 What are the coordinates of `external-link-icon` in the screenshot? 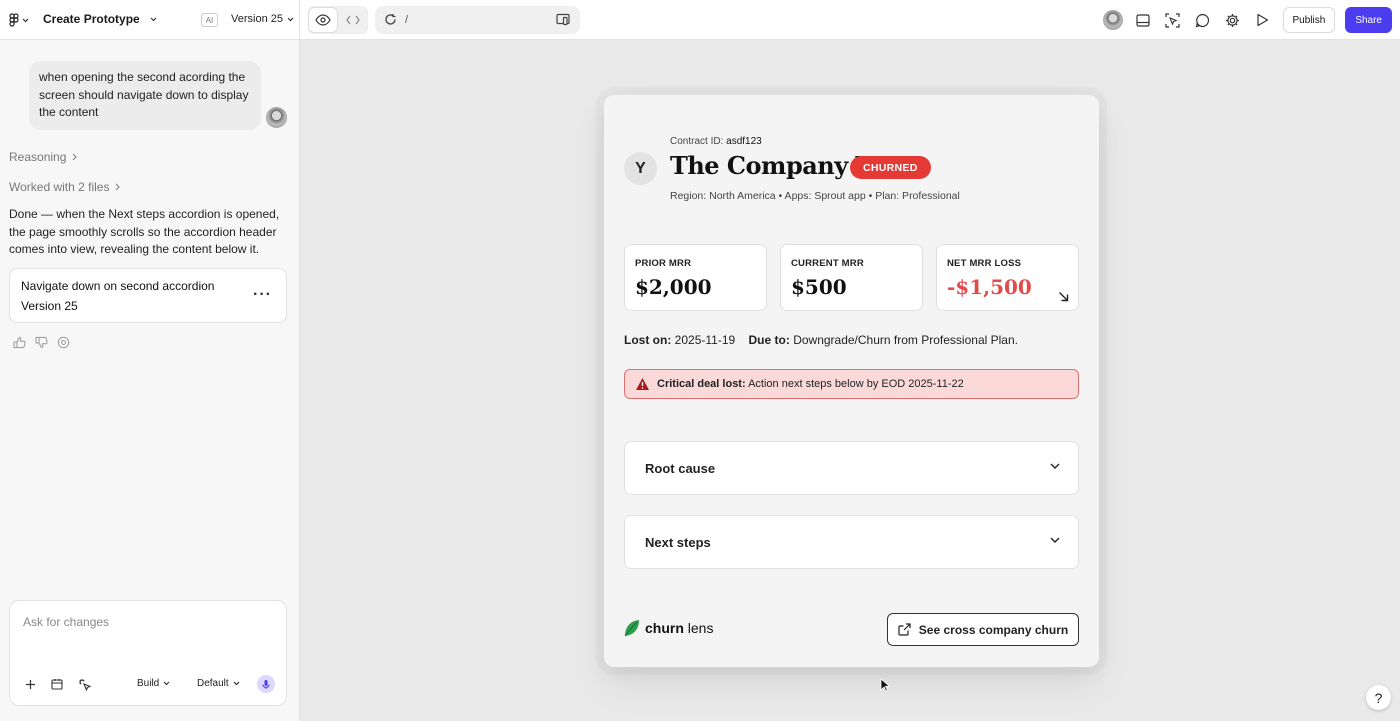 It's located at (904, 629).